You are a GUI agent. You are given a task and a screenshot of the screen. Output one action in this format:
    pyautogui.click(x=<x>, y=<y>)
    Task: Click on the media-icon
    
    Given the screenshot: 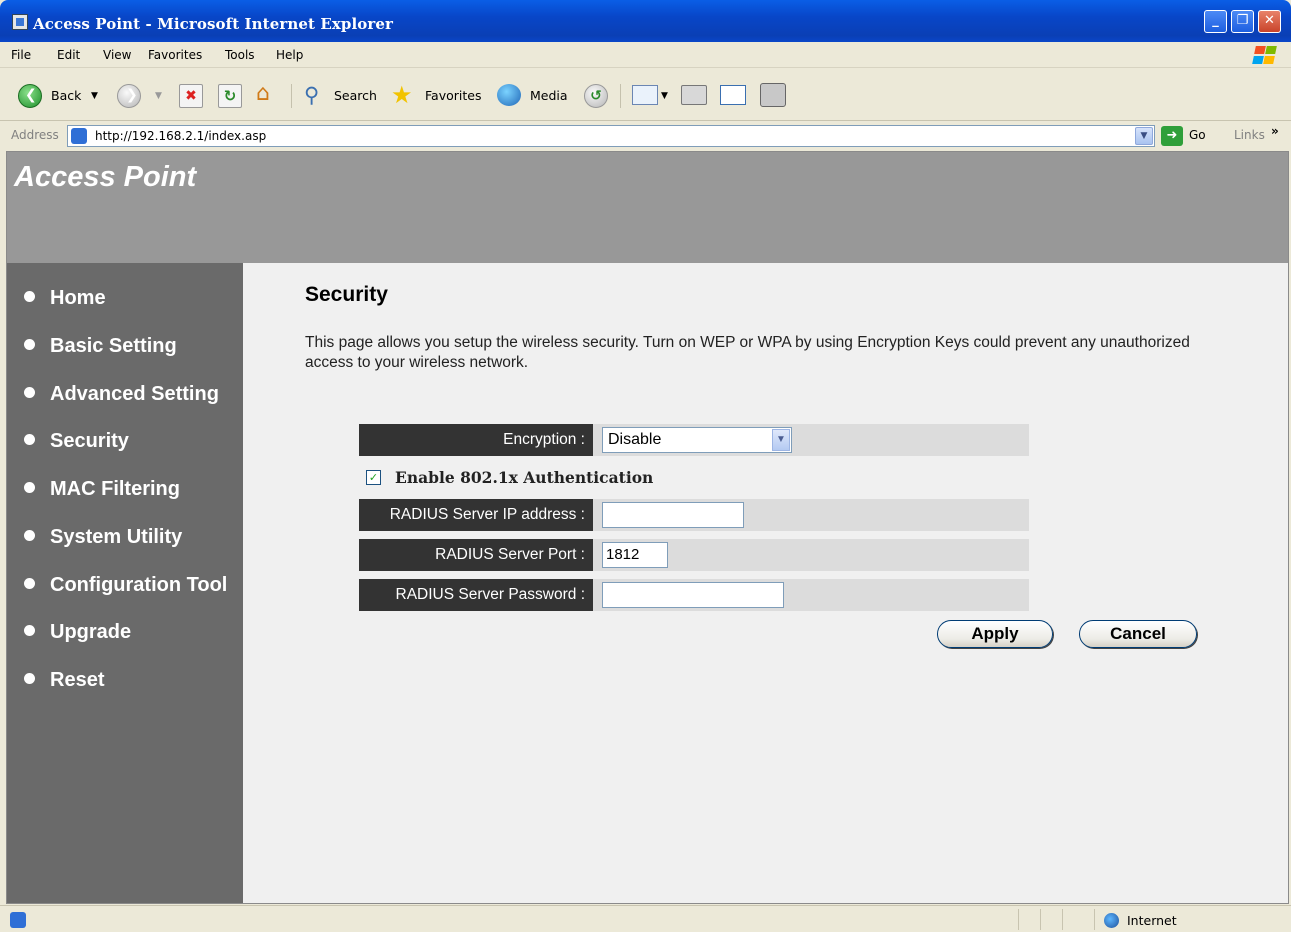 What is the action you would take?
    pyautogui.click(x=509, y=95)
    